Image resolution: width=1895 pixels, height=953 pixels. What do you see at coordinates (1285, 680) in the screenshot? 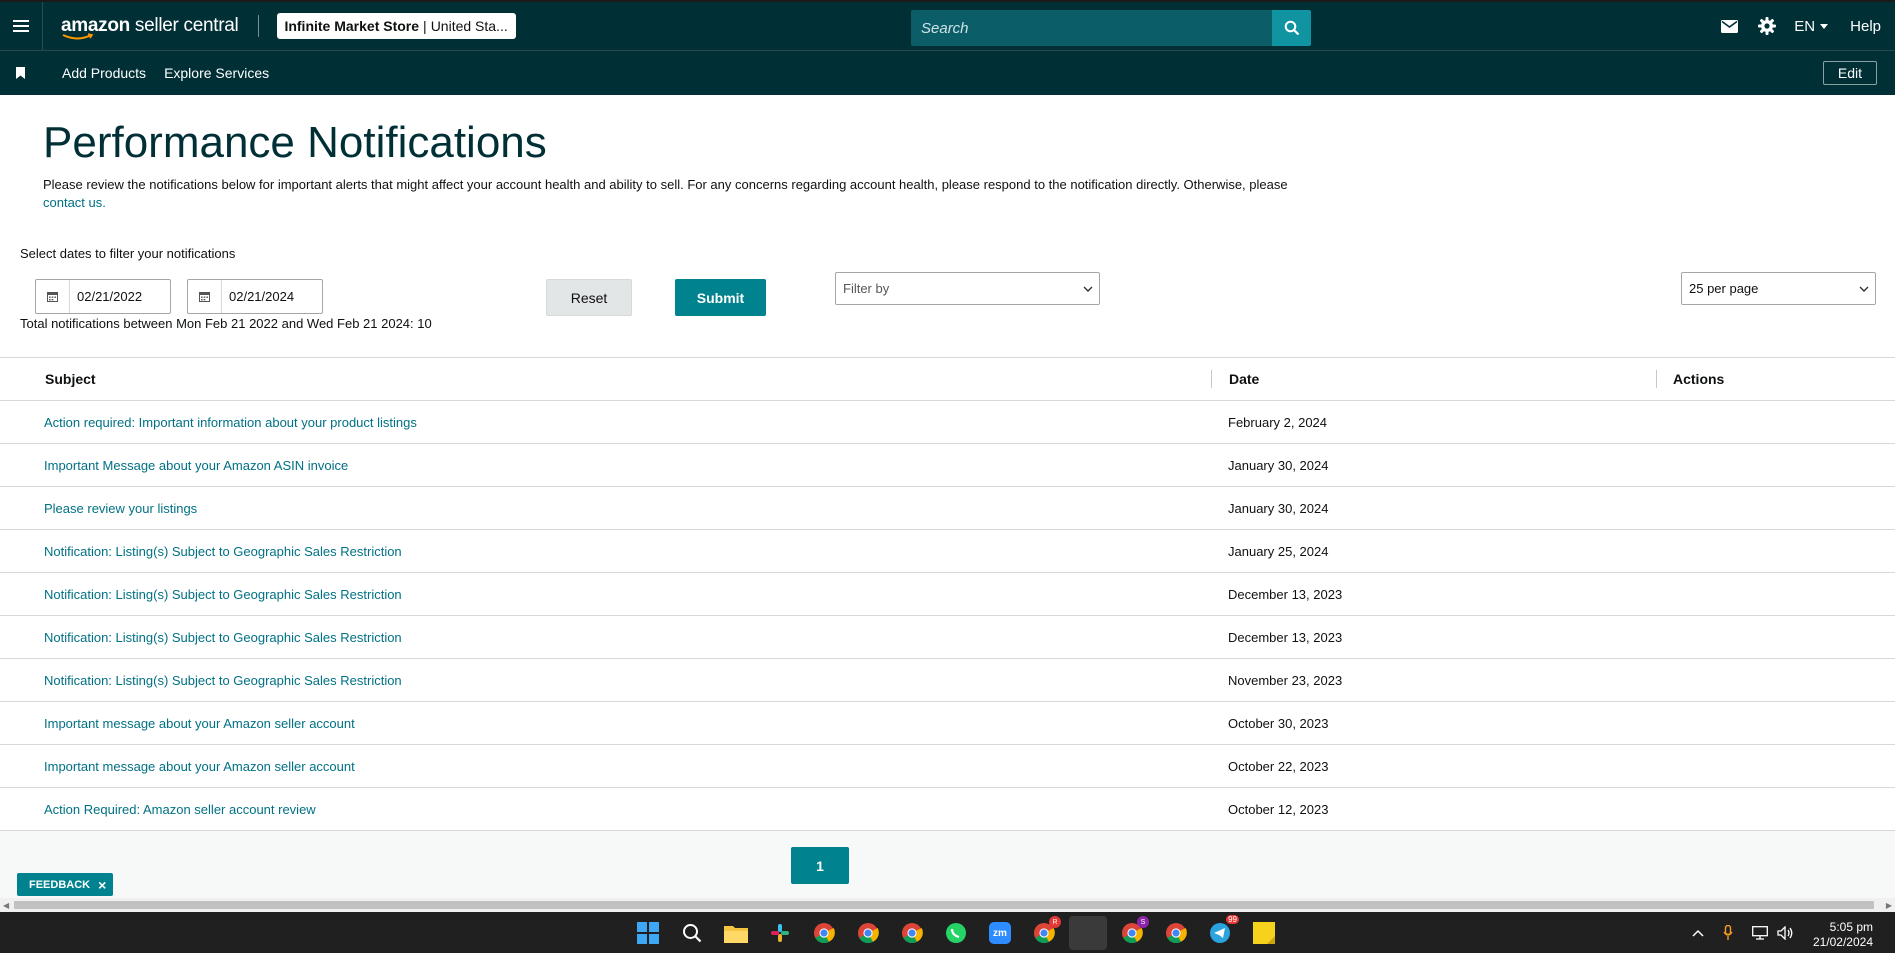
I see `notification-date: November 23, 2023` at bounding box center [1285, 680].